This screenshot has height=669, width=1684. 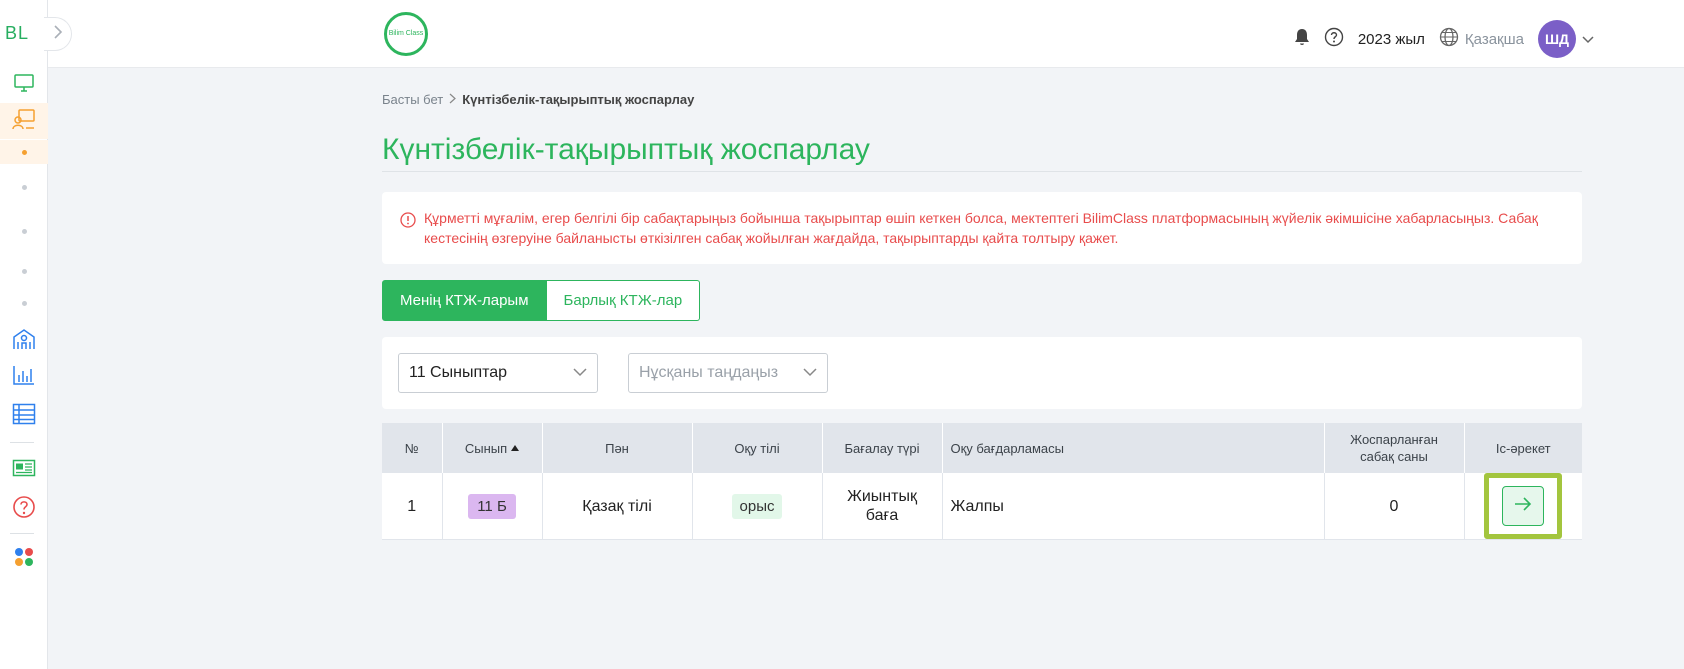 I want to click on breadcrumb-current: Күнтізбелік-тақырыптық жоспарлау, so click(x=578, y=99).